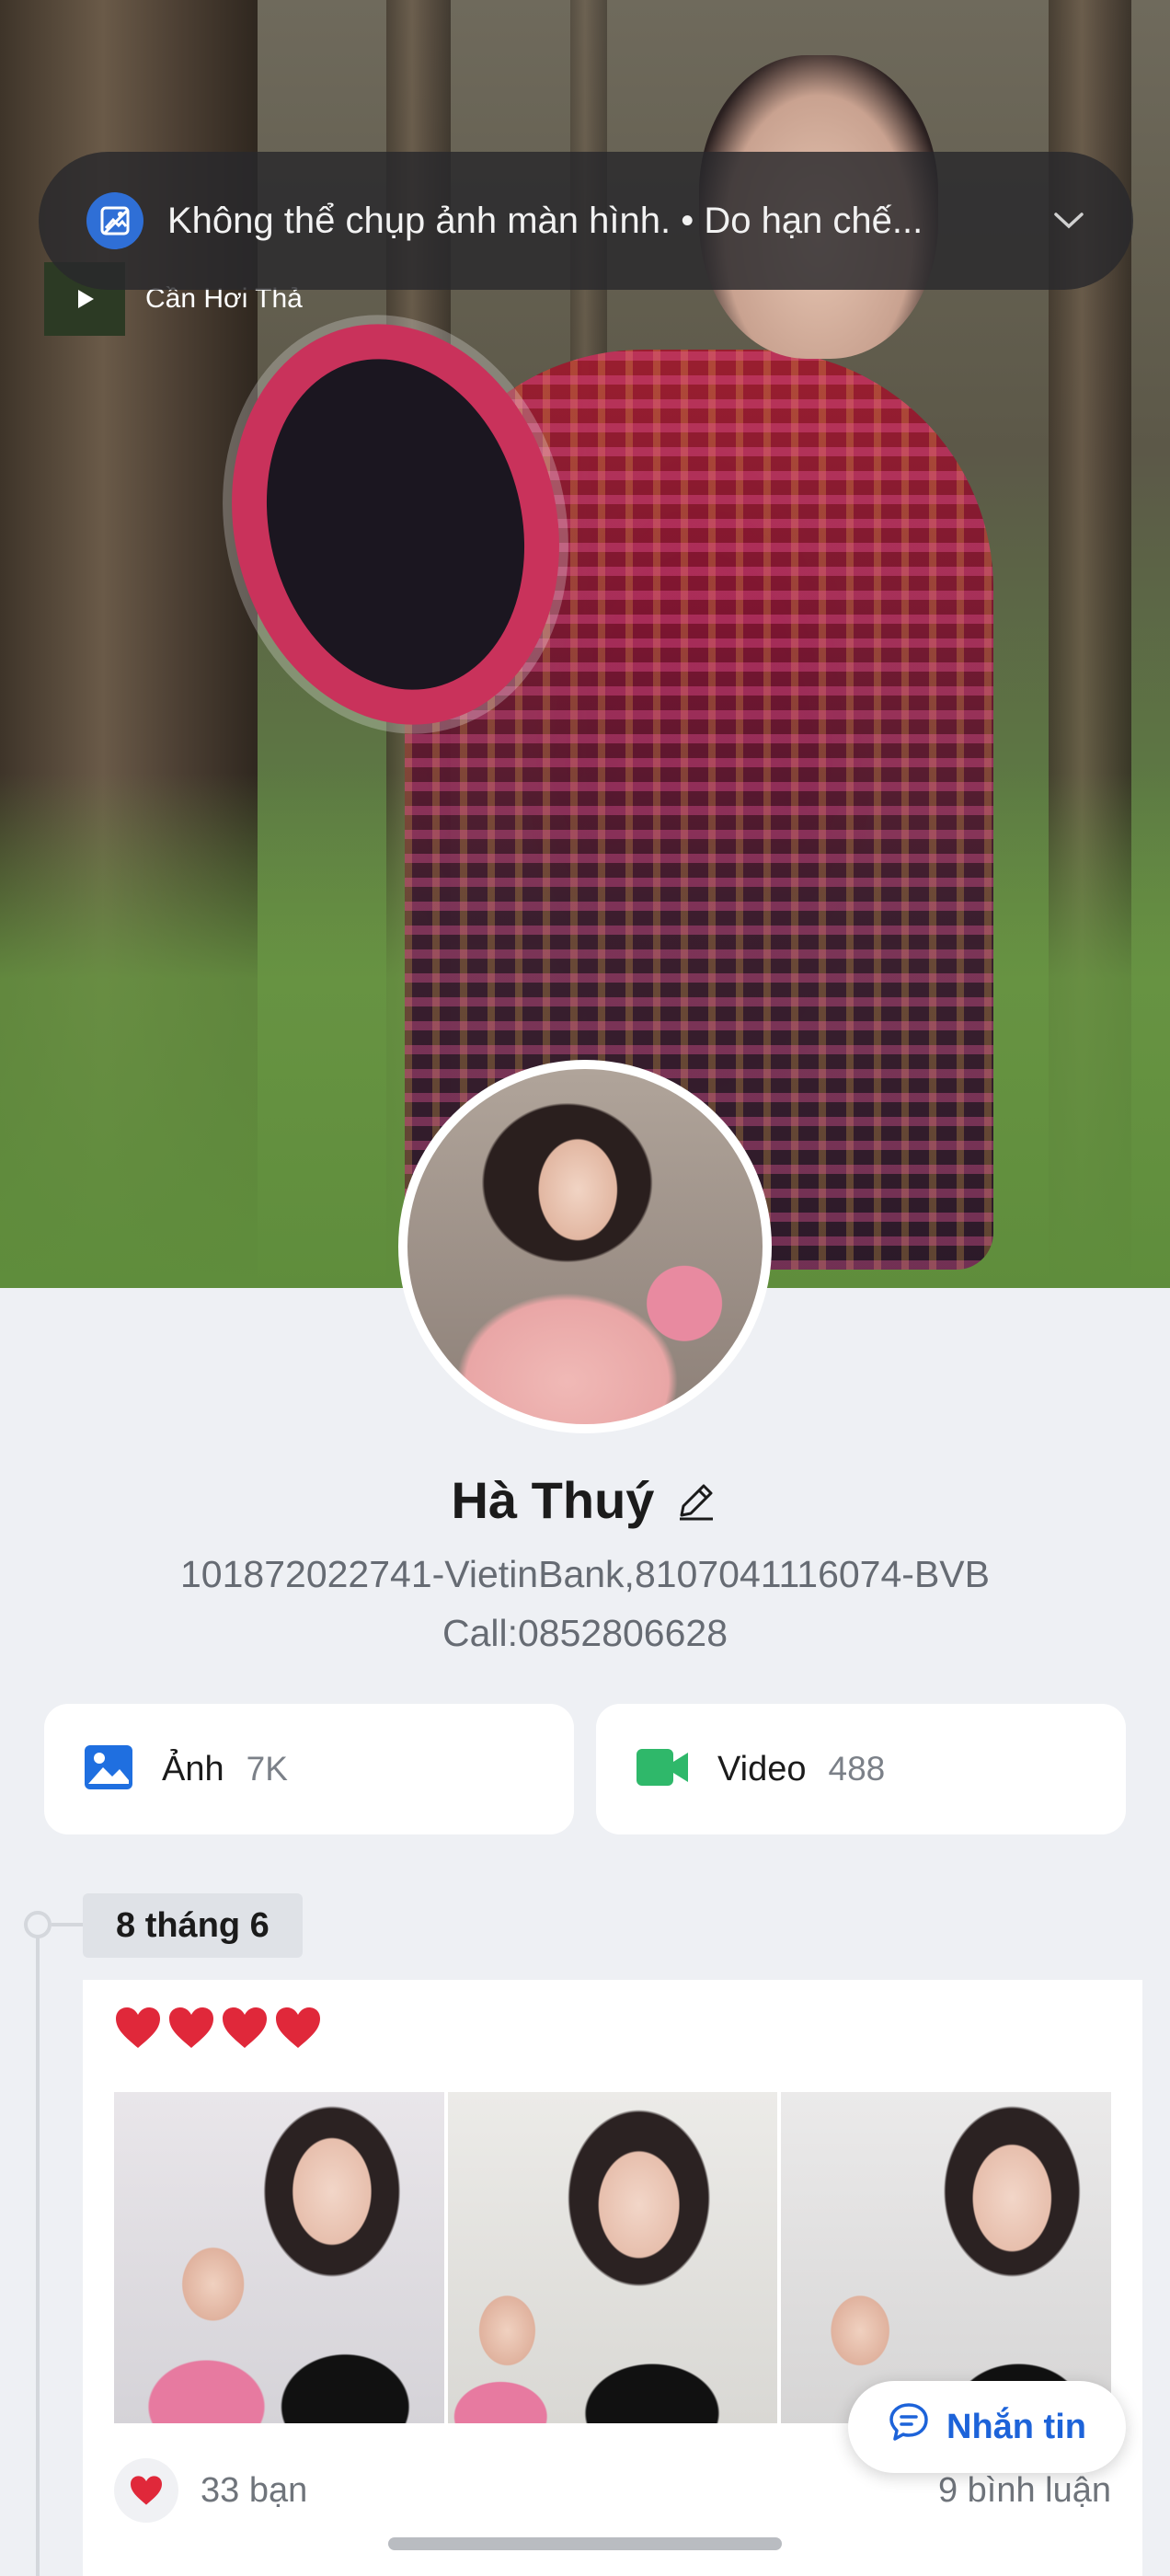  Describe the element at coordinates (267, 1769) in the screenshot. I see `photos-count: 7K` at that location.